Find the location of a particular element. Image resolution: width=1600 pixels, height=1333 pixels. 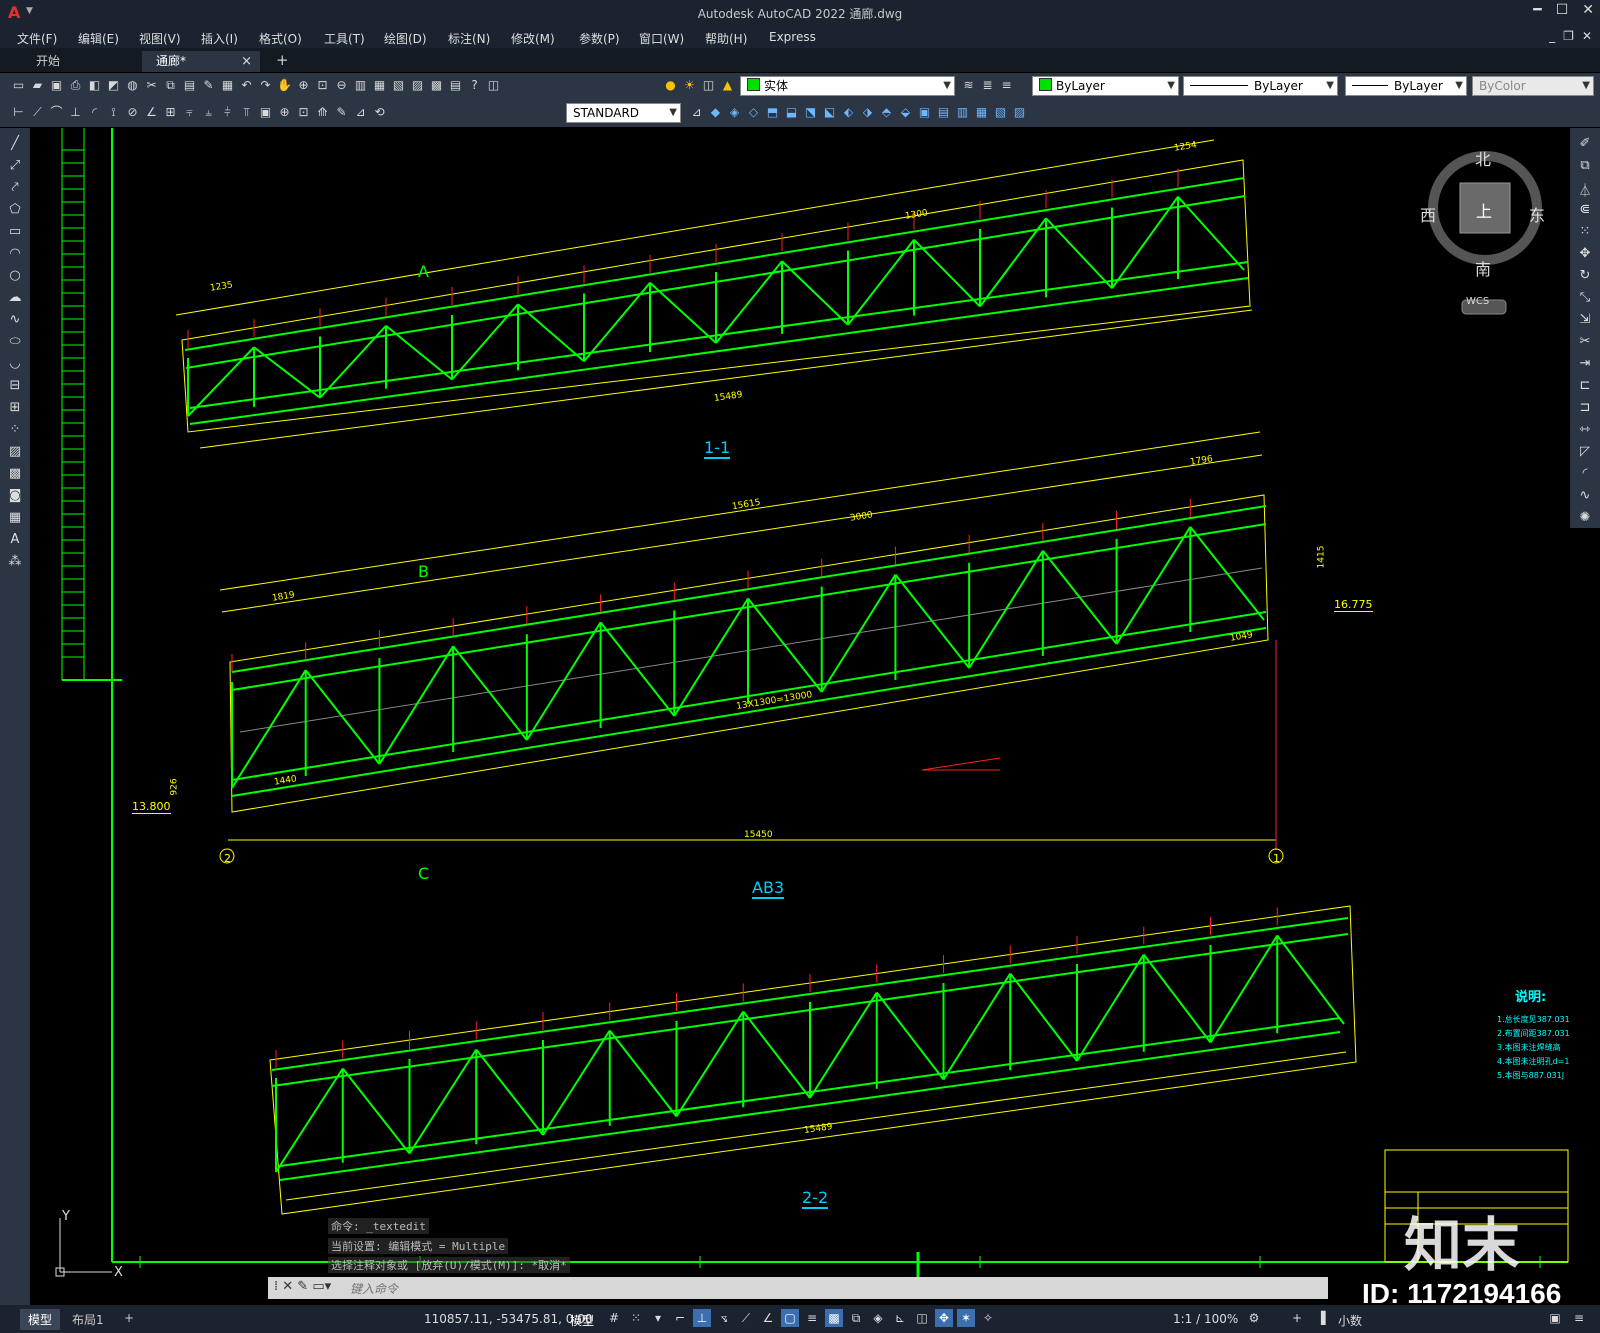

design-center-icon: ▦ is located at coordinates (379, 85).